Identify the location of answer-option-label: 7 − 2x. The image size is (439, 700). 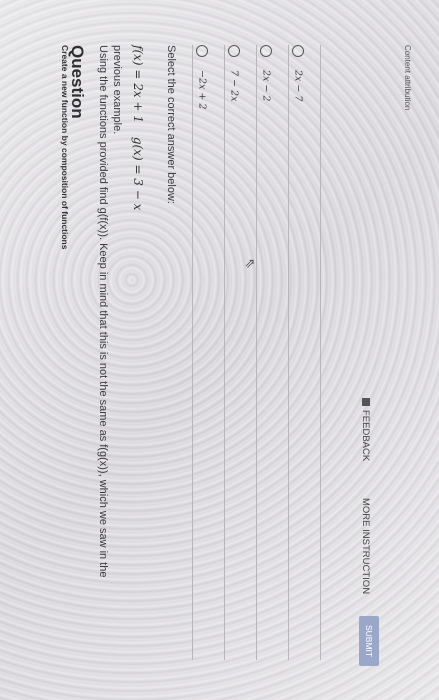
(234, 86).